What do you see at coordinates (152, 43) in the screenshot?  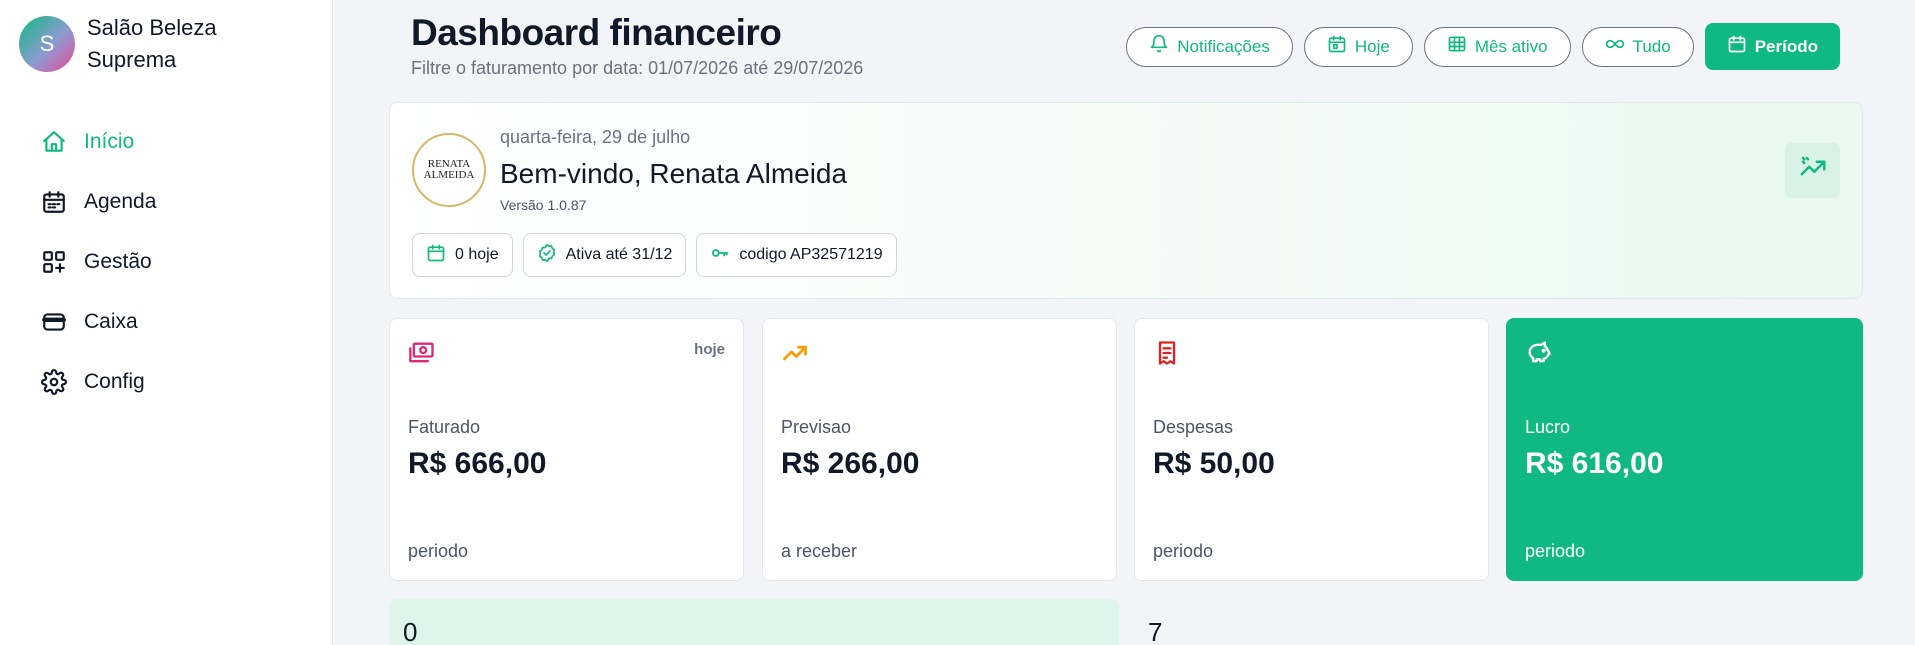 I see `salon-name: Salão Beleza Suprema` at bounding box center [152, 43].